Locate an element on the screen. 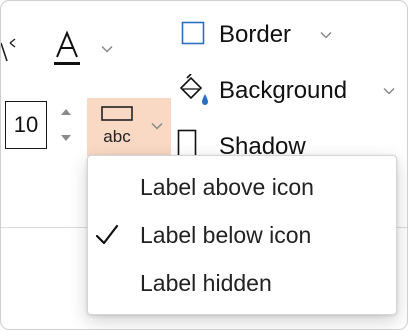 This screenshot has width=408, height=330. border-chevron-down-icon is located at coordinates (326, 35).